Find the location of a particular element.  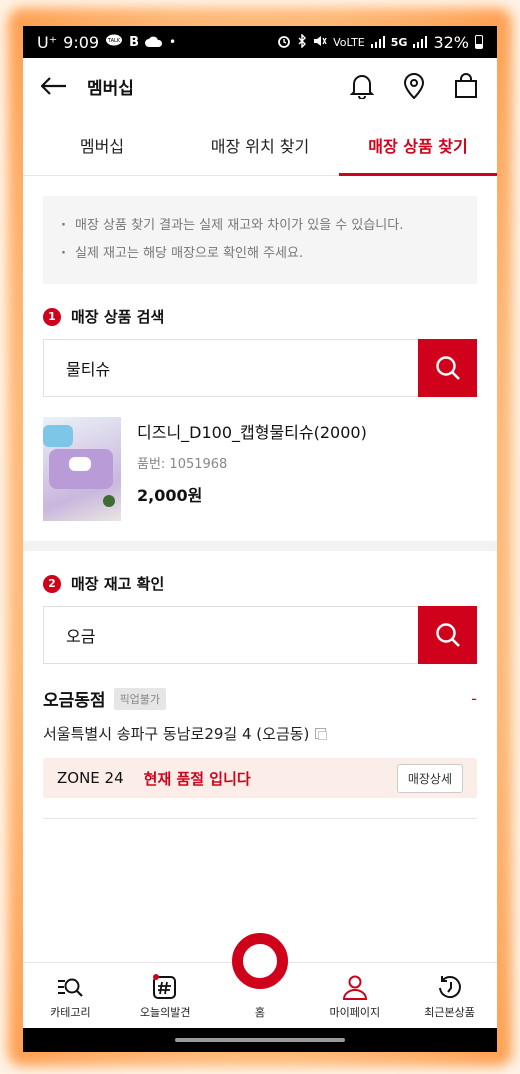

nav-home: 홈 is located at coordinates (260, 980).